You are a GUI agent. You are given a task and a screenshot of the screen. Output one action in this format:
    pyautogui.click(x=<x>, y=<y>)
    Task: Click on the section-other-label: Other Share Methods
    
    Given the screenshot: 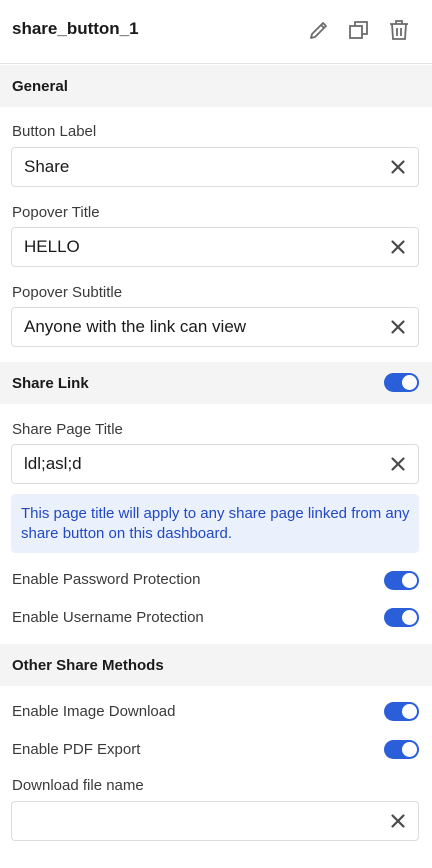 What is the action you would take?
    pyautogui.click(x=88, y=665)
    